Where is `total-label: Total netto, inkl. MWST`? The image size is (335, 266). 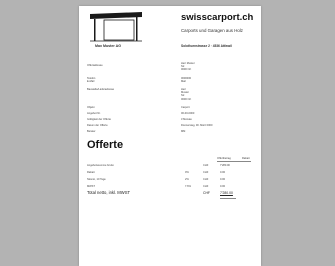
total-label: Total netto, inkl. MWST is located at coordinates (109, 192).